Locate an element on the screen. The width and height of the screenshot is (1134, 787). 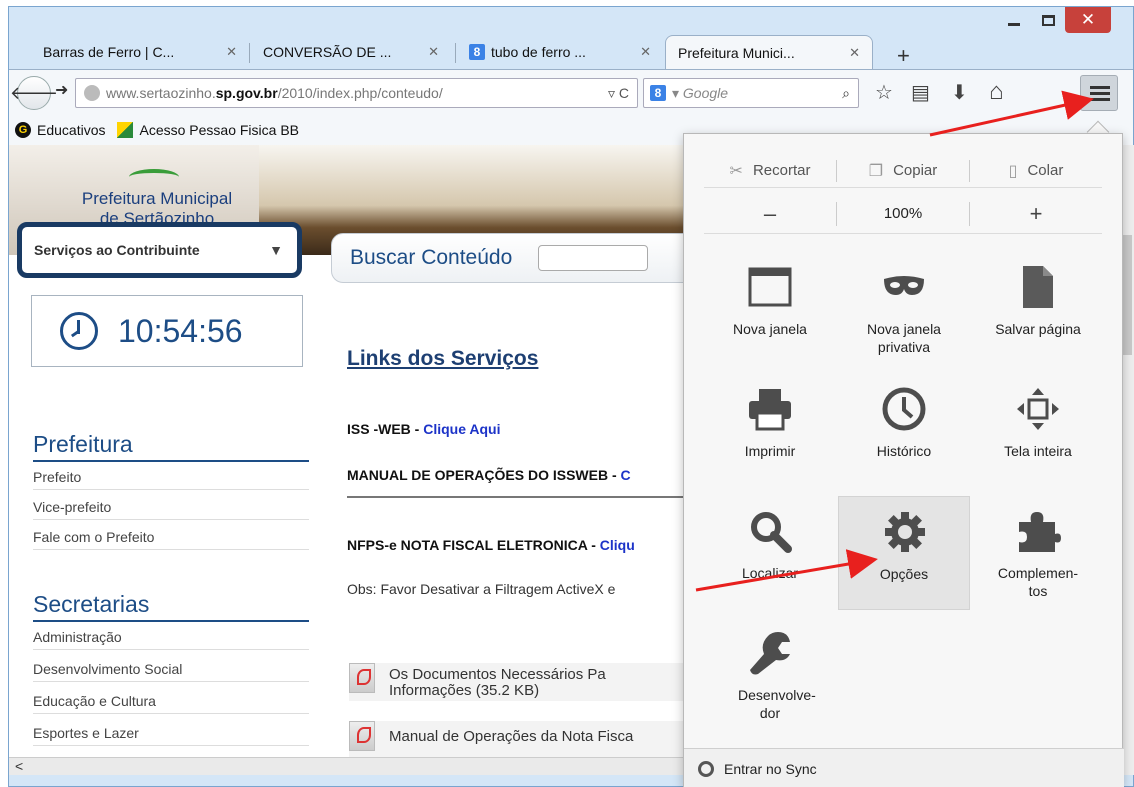
manual-line: MANUAL DE OPERAÇÕES DO ISSWEB - C is located at coordinates (489, 475).